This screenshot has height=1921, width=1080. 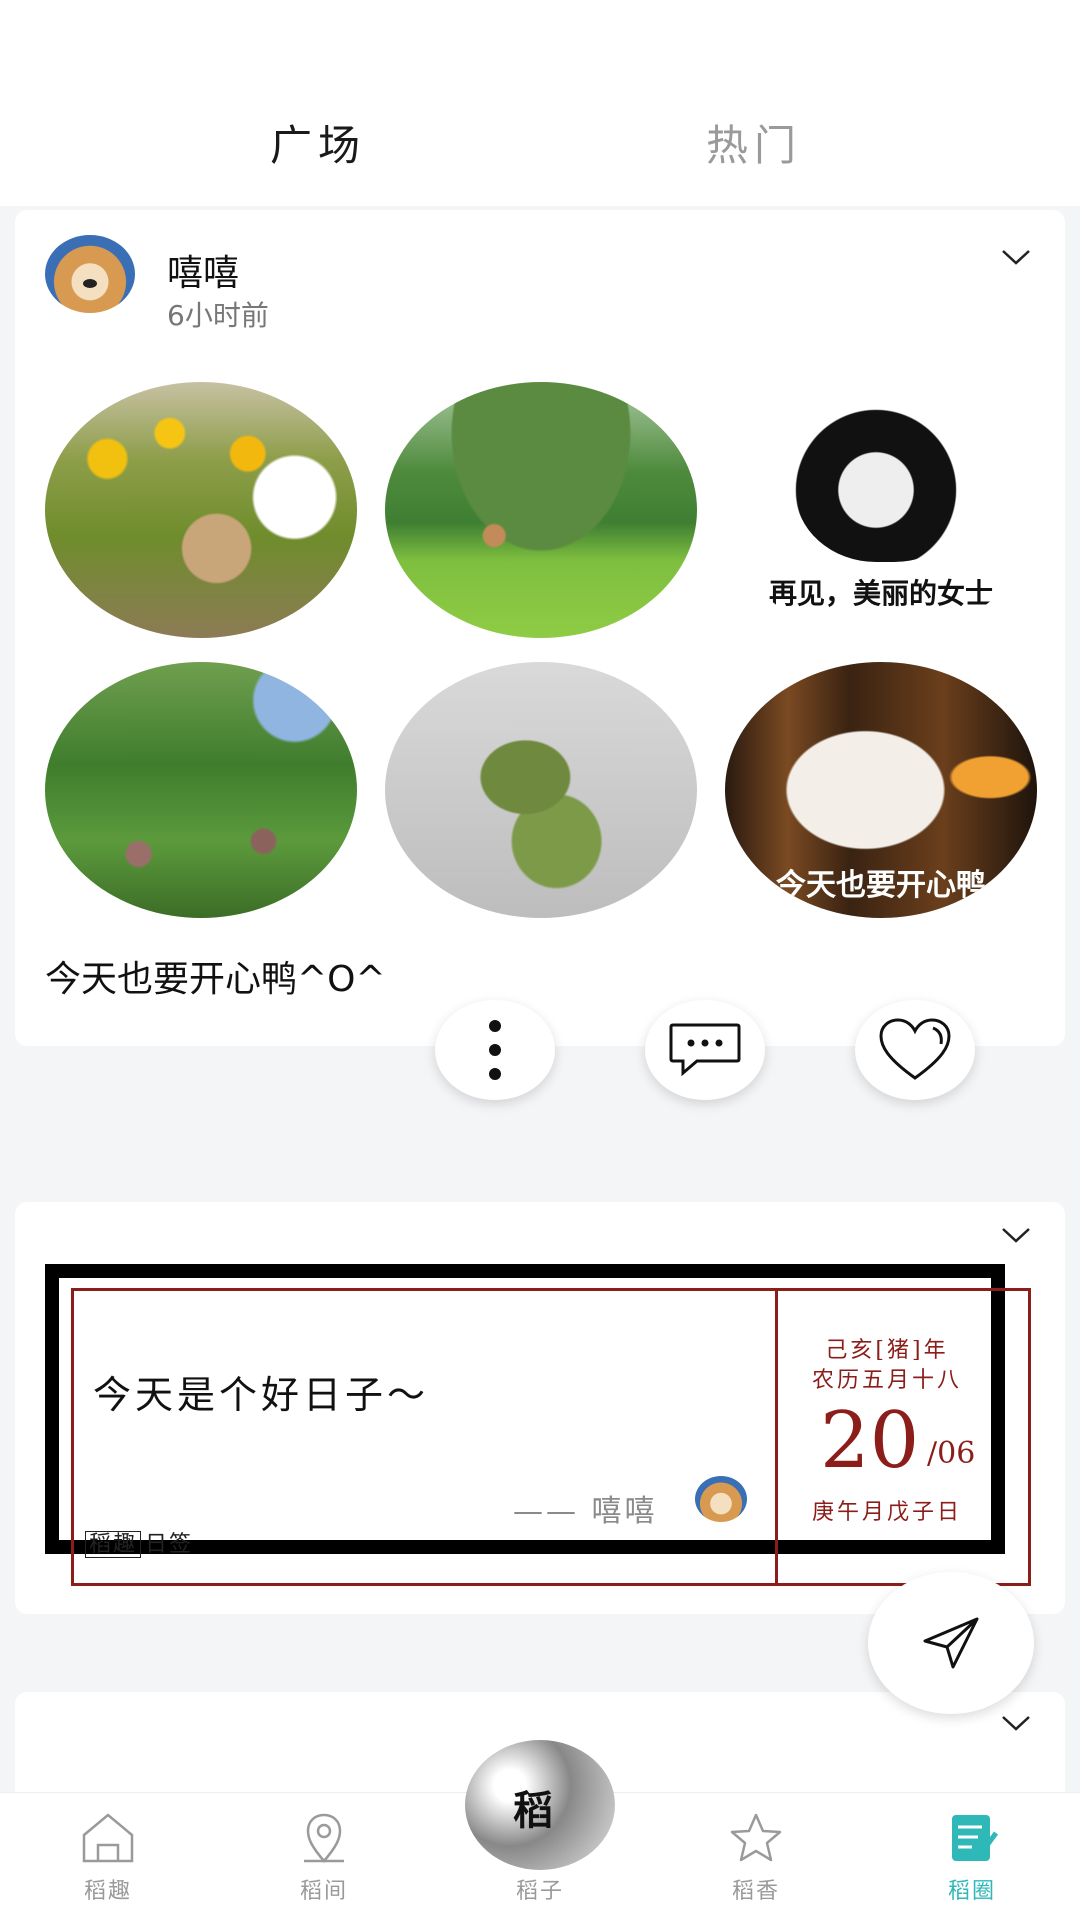 What do you see at coordinates (218, 315) in the screenshot?
I see `post-time: 6小时前` at bounding box center [218, 315].